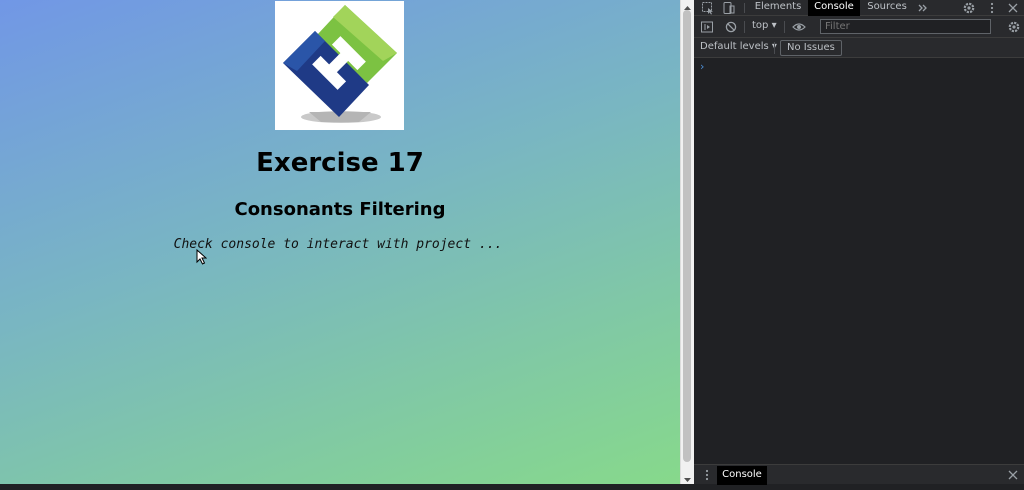 The image size is (1024, 490). Describe the element at coordinates (859, 48) in the screenshot. I see `levels-bar: Default levels ▾ No Issues` at that location.